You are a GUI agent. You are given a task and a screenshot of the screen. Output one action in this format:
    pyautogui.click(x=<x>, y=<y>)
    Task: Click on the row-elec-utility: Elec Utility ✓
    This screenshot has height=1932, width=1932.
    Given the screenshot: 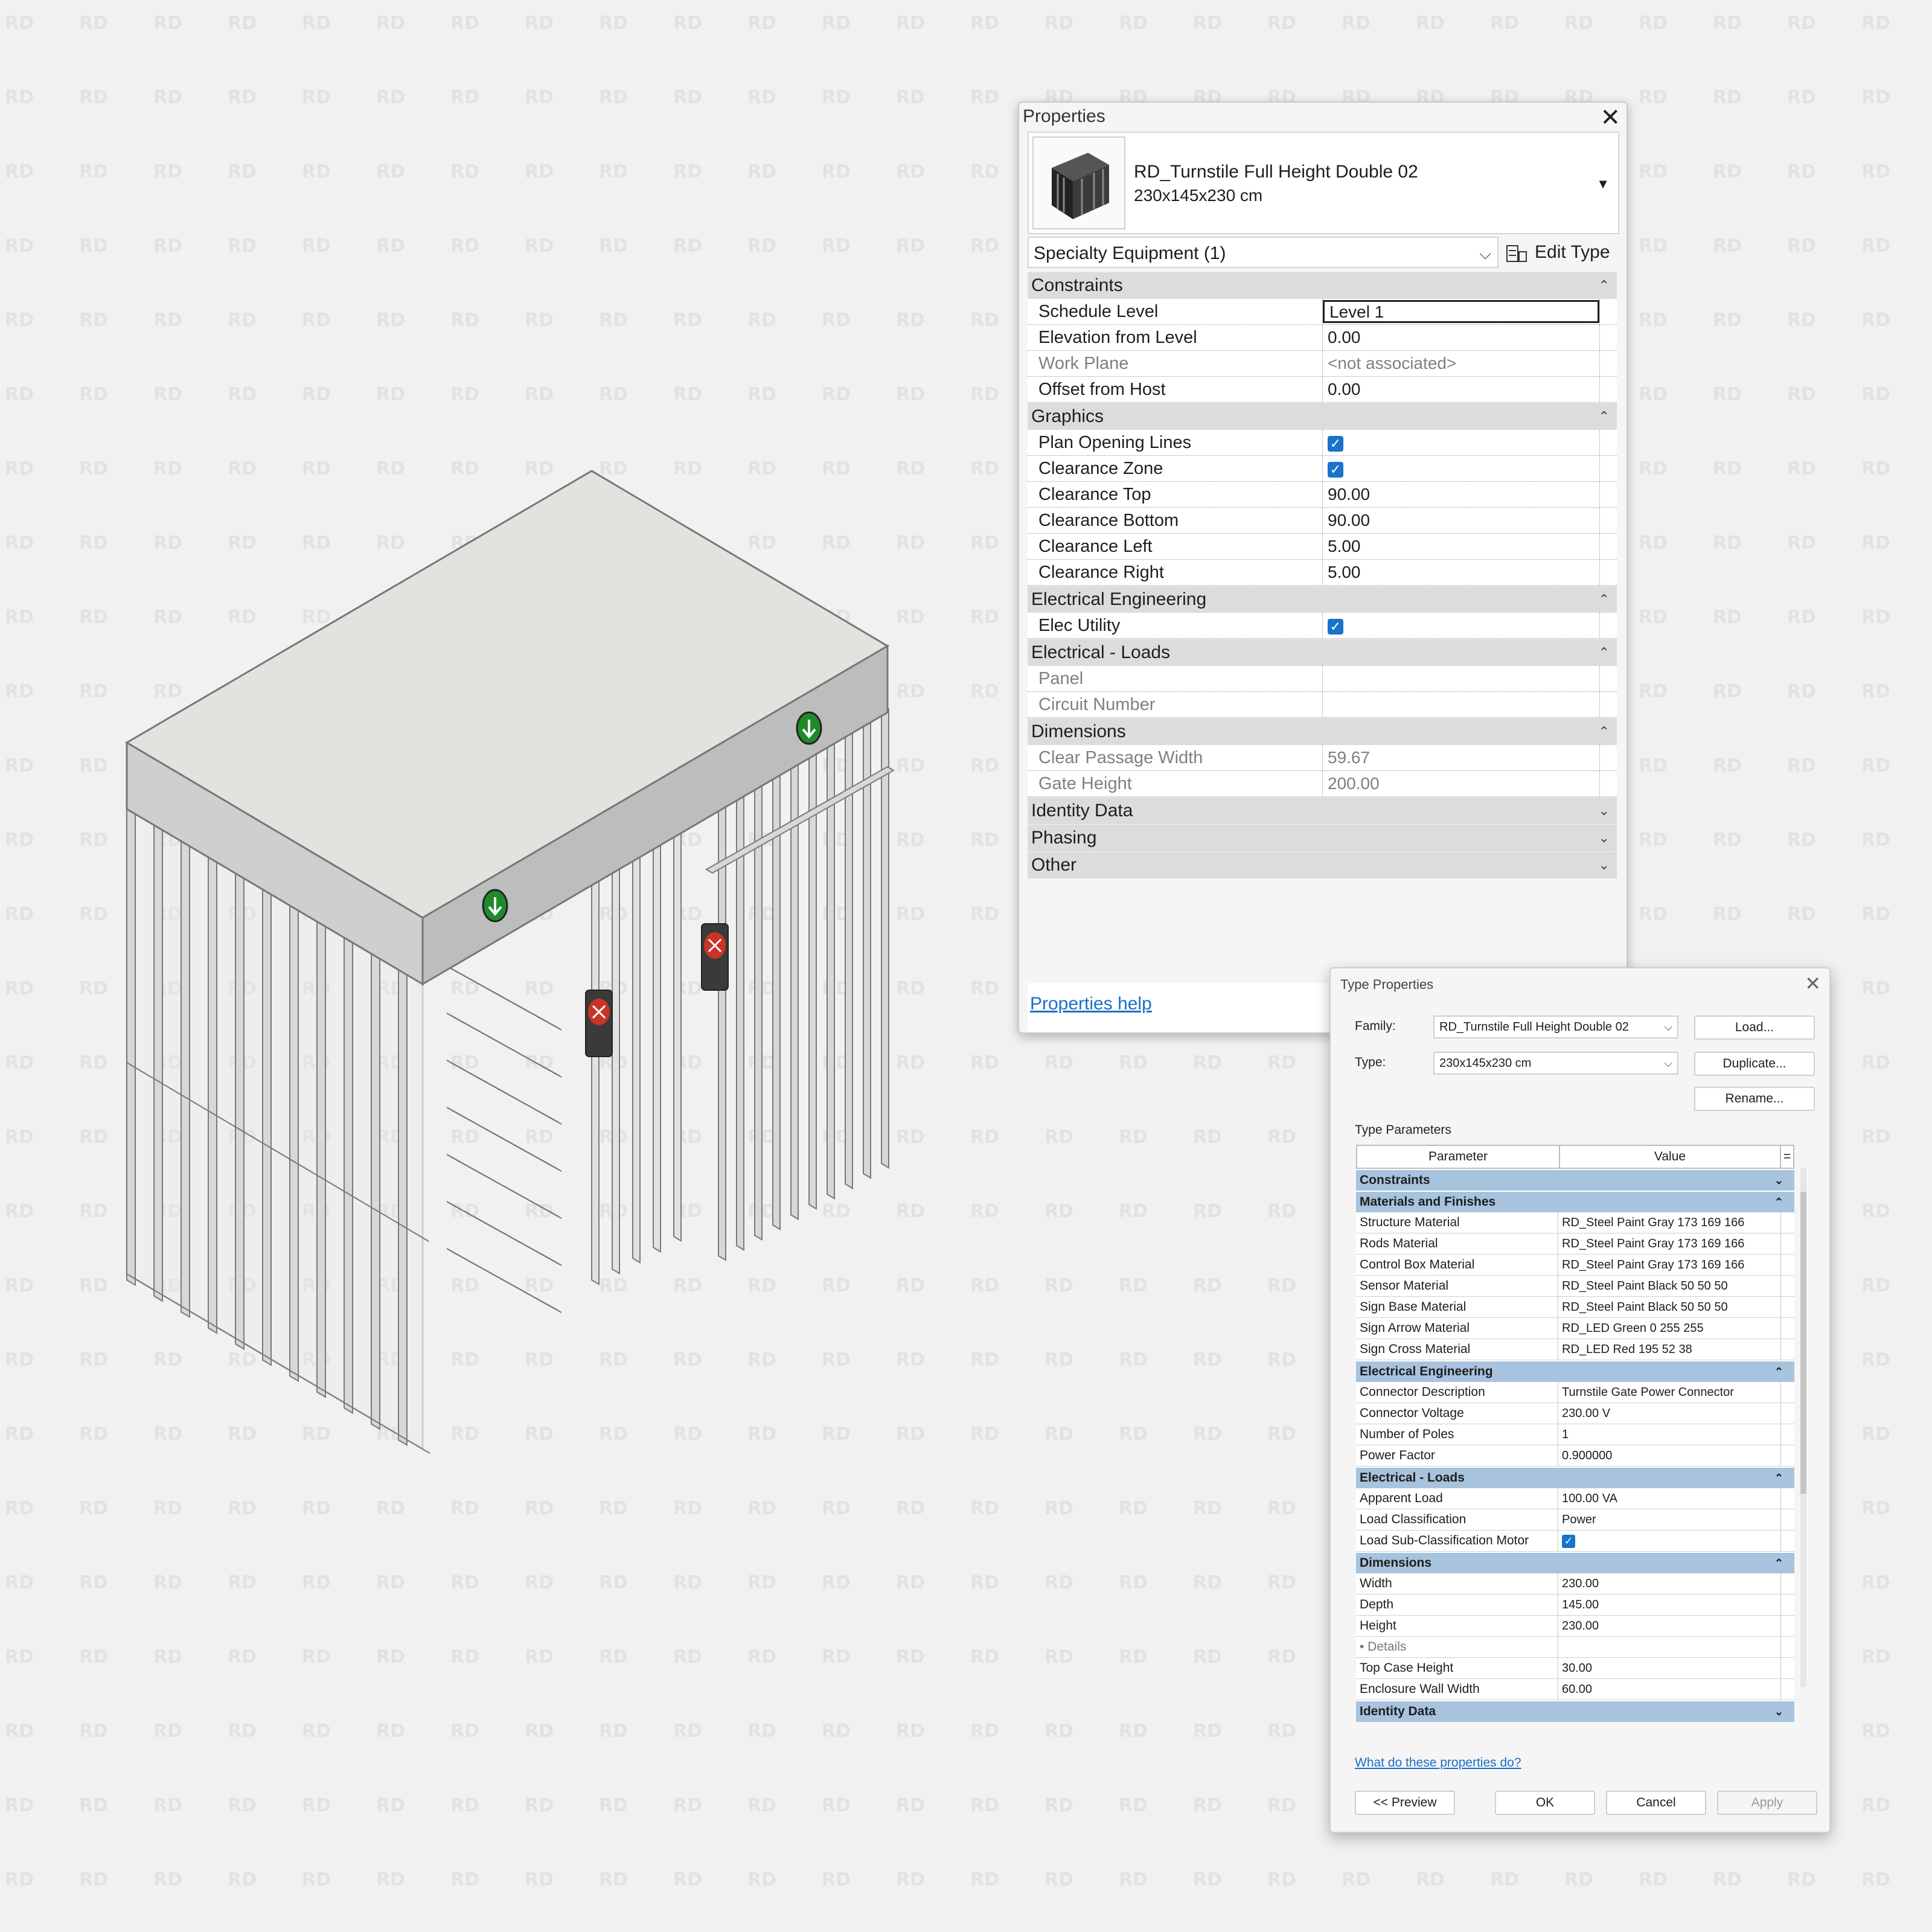 What is the action you would take?
    pyautogui.click(x=1323, y=626)
    